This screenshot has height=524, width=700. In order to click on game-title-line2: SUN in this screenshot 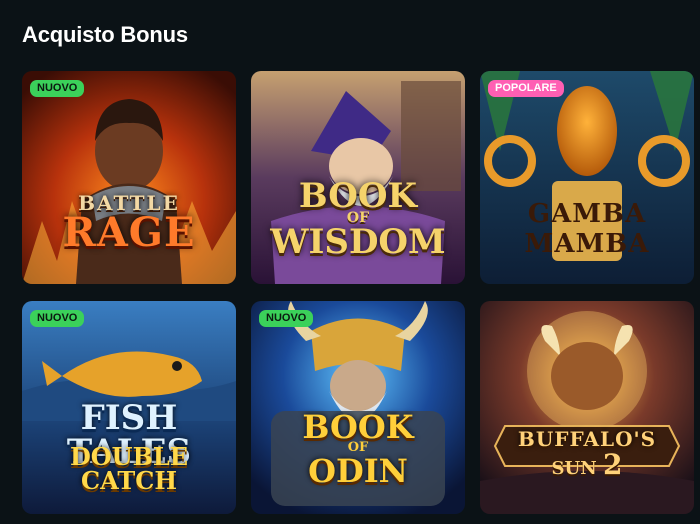, I will do `click(574, 468)`.